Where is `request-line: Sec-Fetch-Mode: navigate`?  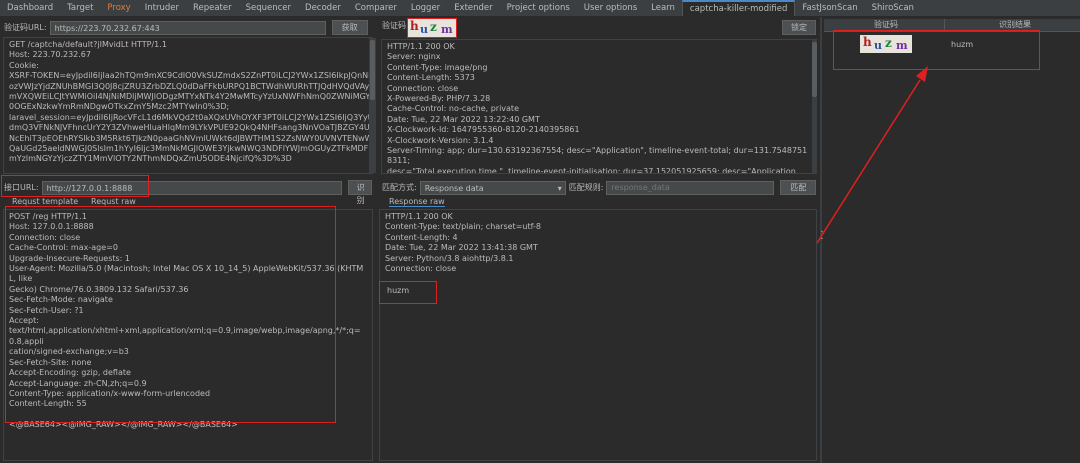 request-line: Sec-Fetch-Mode: navigate is located at coordinates (61, 300).